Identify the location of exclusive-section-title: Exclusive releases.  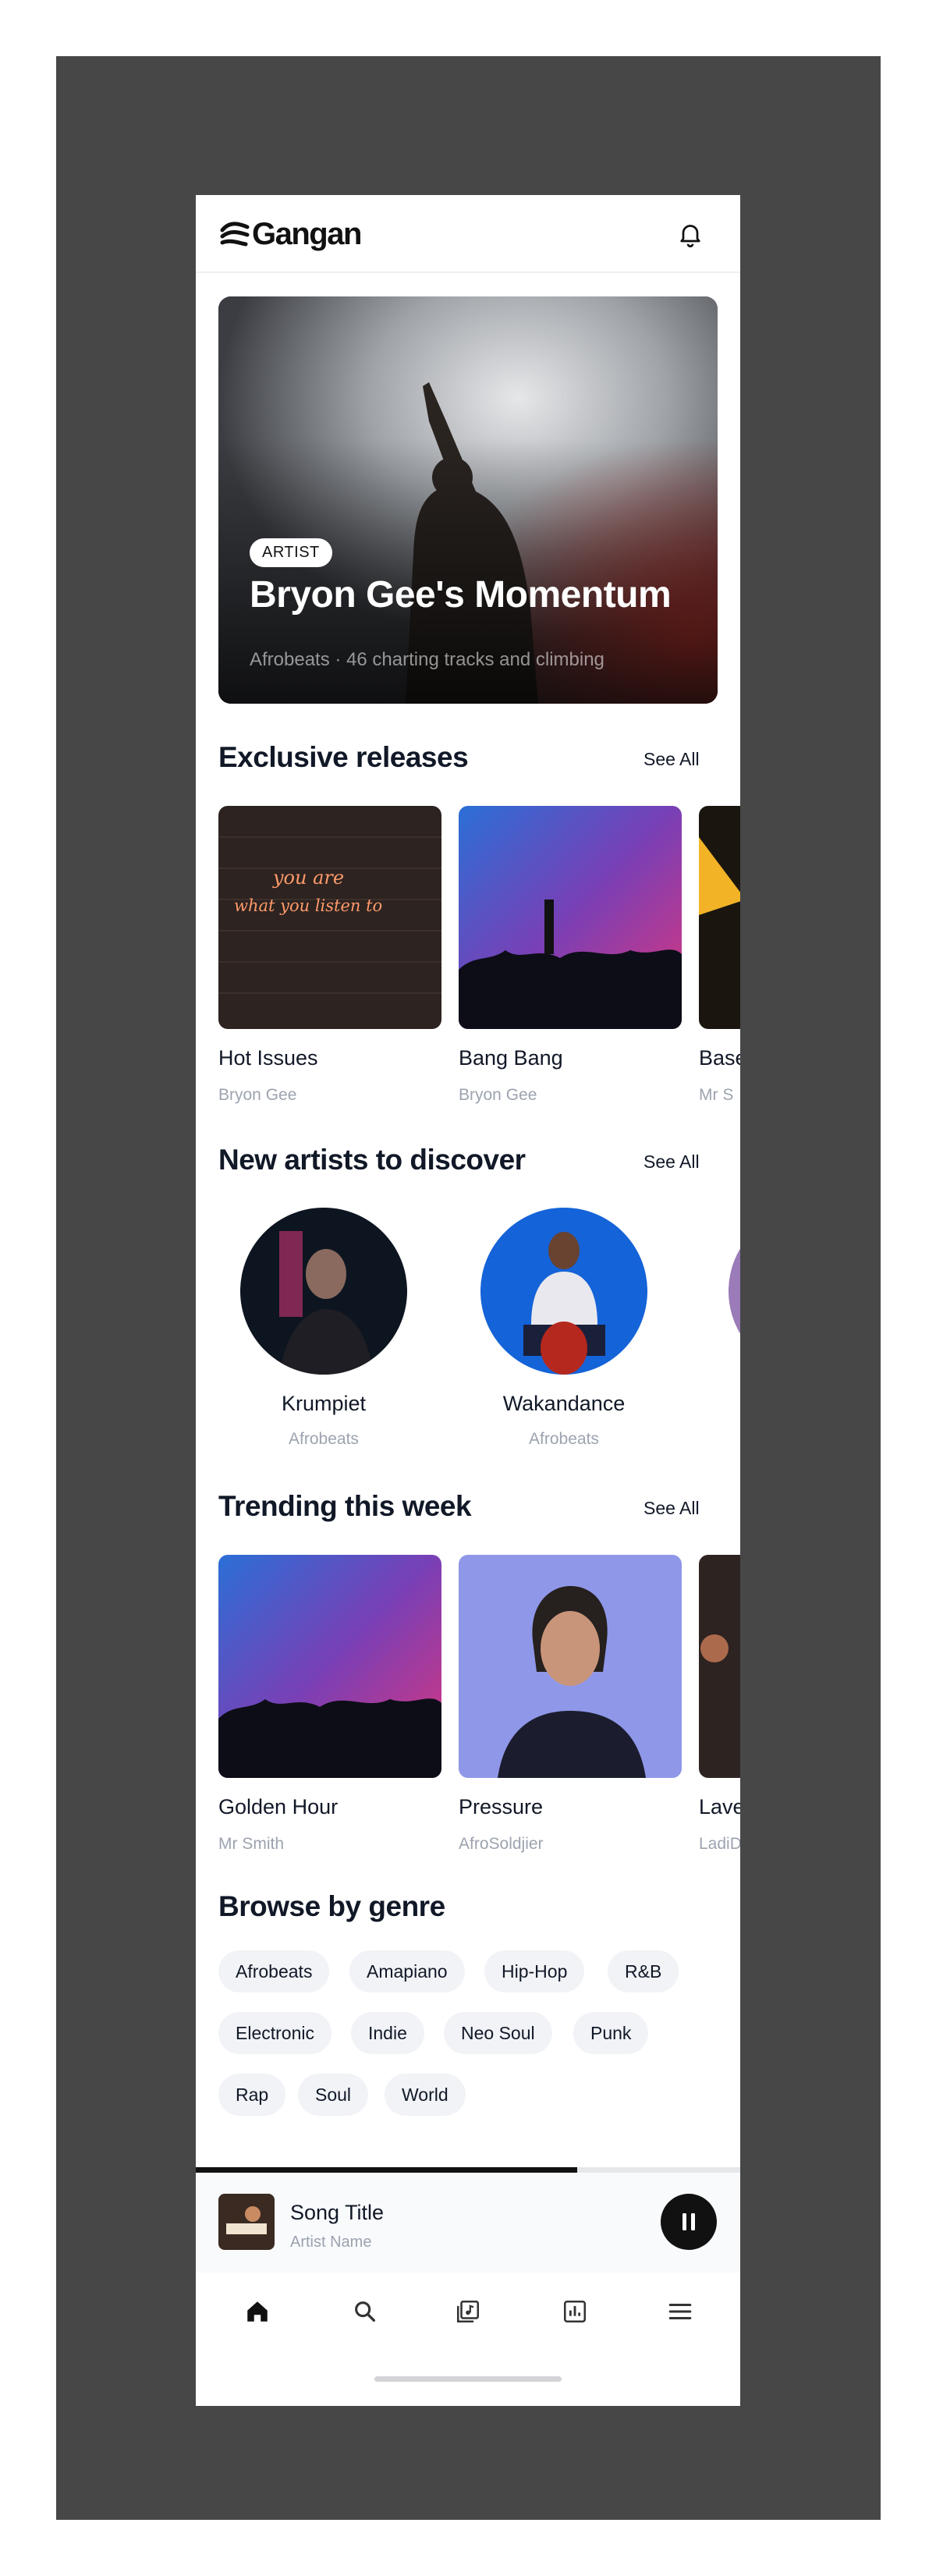
(344, 757).